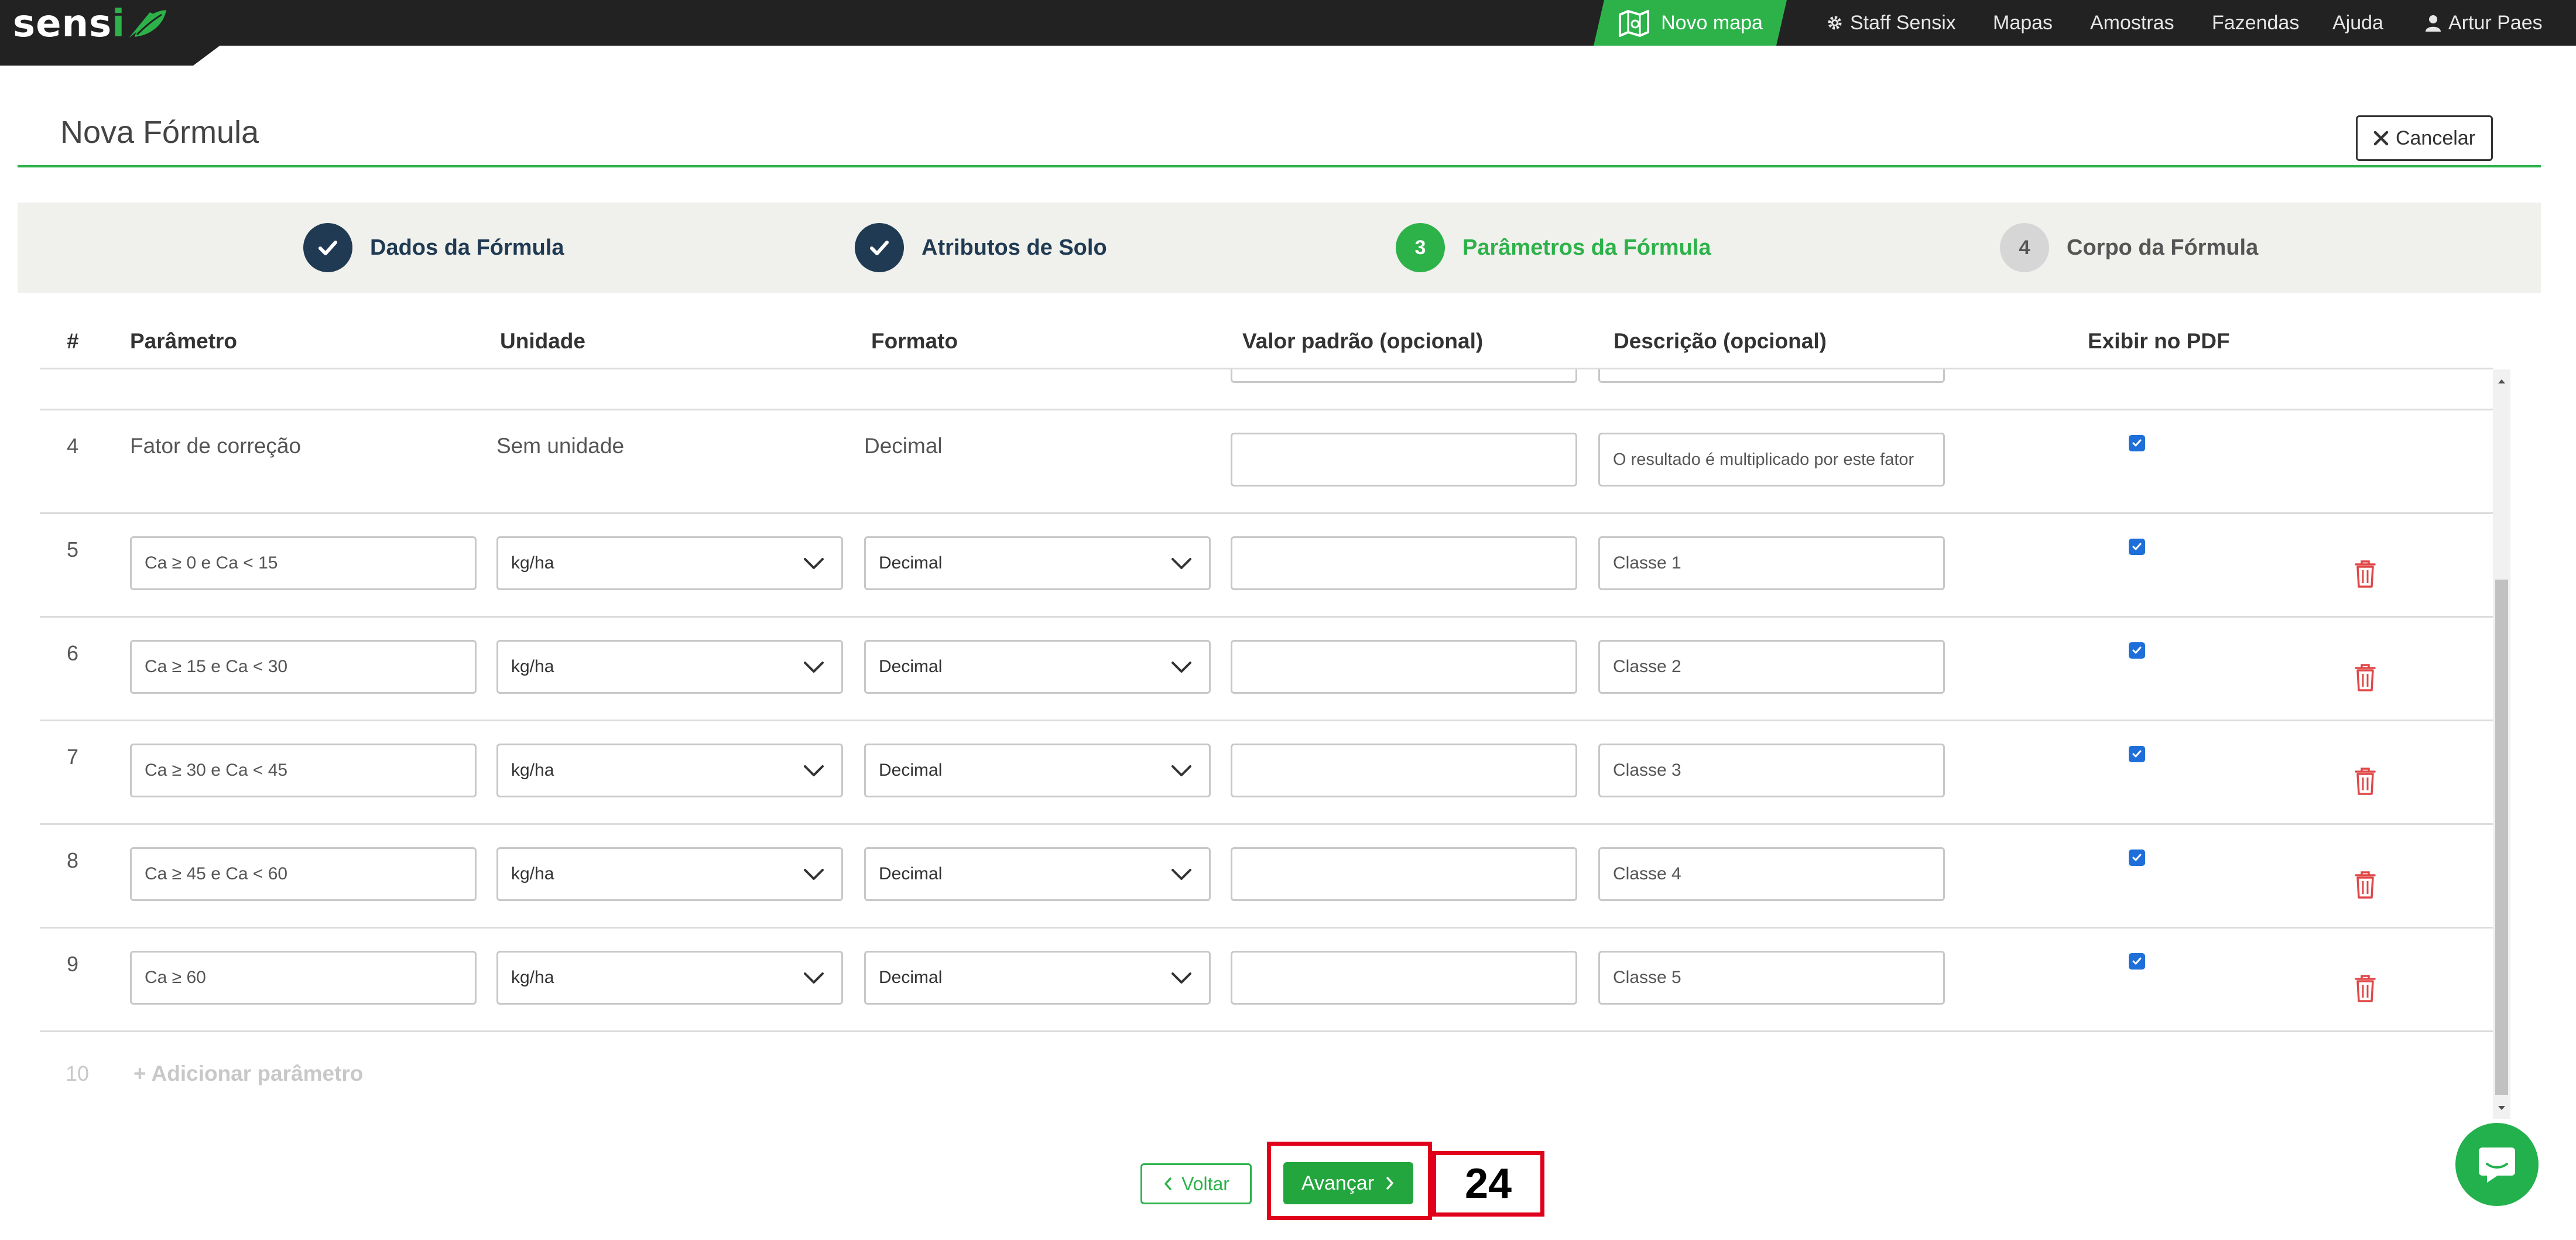 Image resolution: width=2576 pixels, height=1240 pixels. I want to click on nav-user-menu: Artur Paes, so click(2483, 23).